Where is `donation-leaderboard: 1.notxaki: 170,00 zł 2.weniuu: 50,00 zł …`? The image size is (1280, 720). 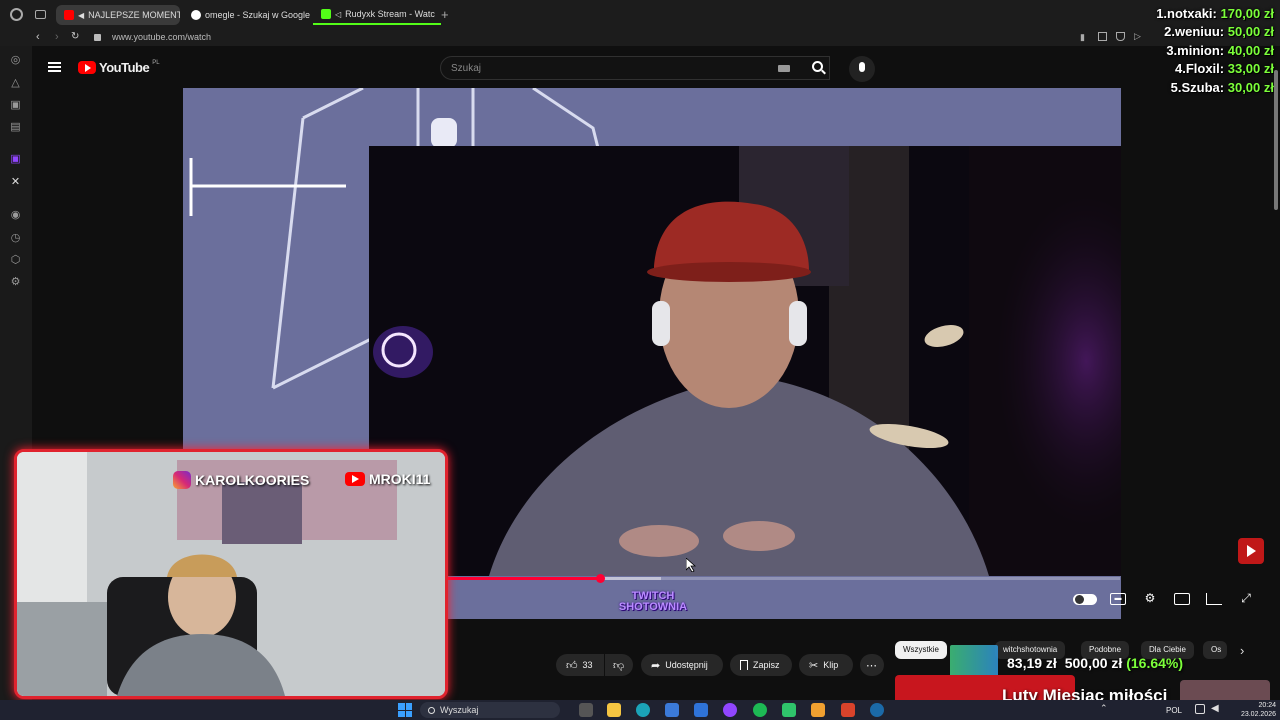
donation-leaderboard: 1.notxaki: 170,00 zł 2.weniuu: 50,00 zł … is located at coordinates (1190, 52).